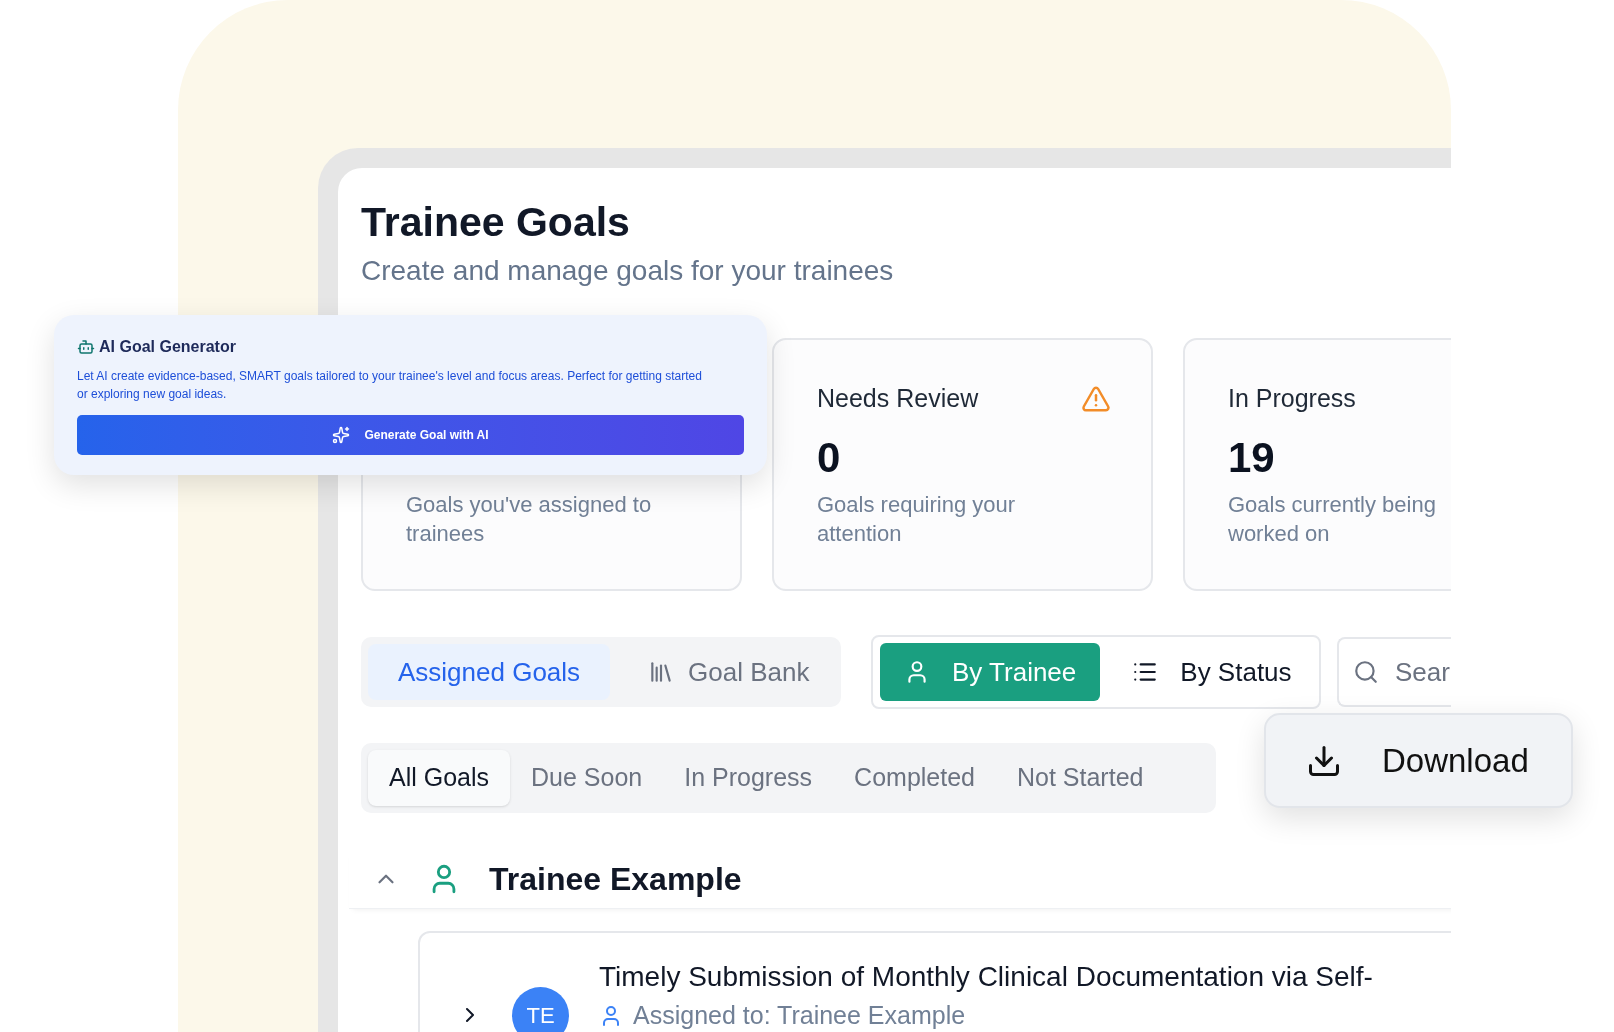 The height and width of the screenshot is (1032, 1614). What do you see at coordinates (1366, 672) in the screenshot?
I see `search-icon` at bounding box center [1366, 672].